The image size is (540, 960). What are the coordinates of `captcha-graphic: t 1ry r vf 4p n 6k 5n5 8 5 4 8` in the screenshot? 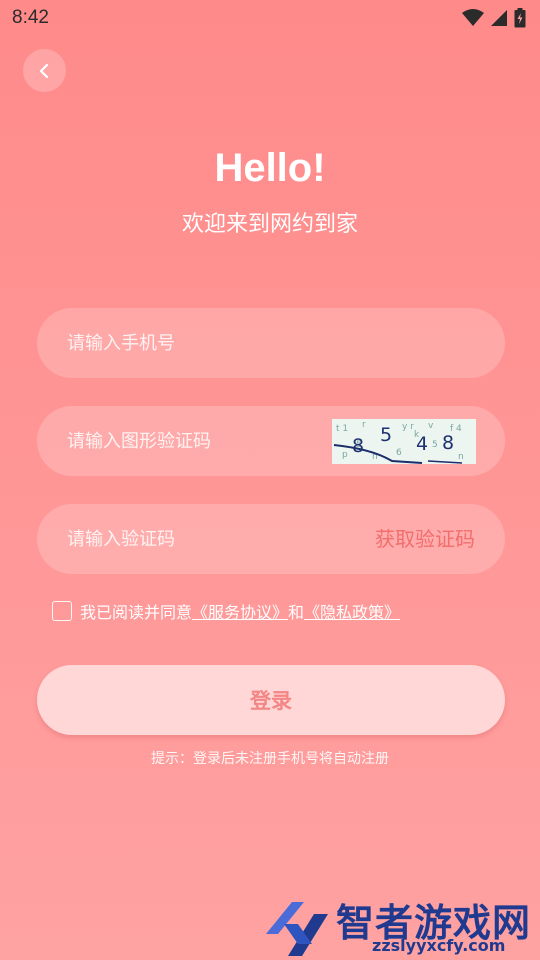 It's located at (404, 441).